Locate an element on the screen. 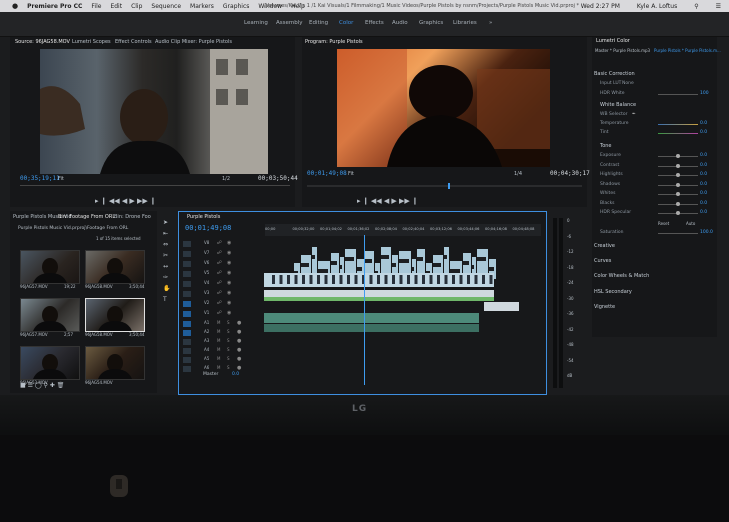  audio-track-header: A5 M S ● is located at coordinates (223, 360).